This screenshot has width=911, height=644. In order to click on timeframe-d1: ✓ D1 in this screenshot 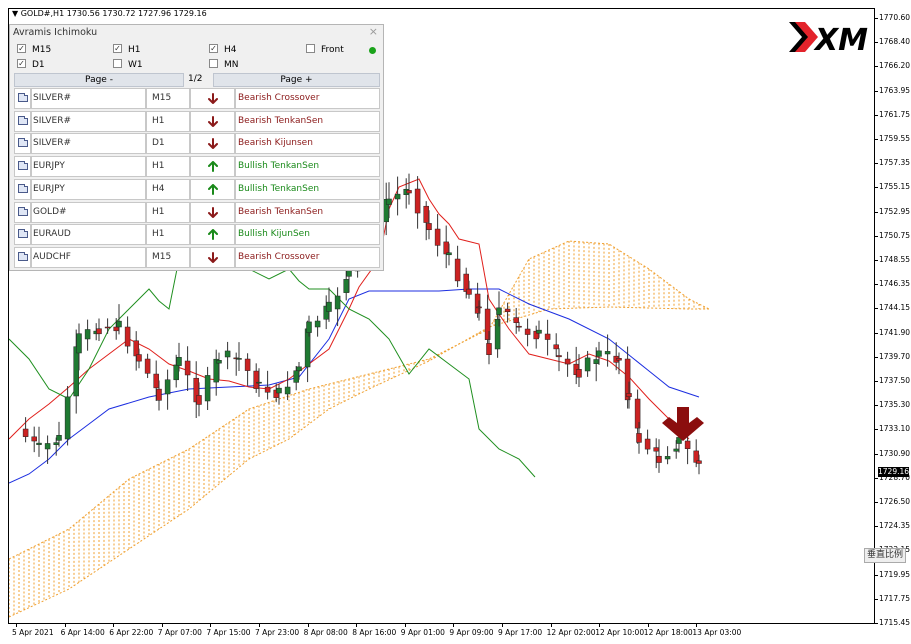, I will do `click(31, 65)`.